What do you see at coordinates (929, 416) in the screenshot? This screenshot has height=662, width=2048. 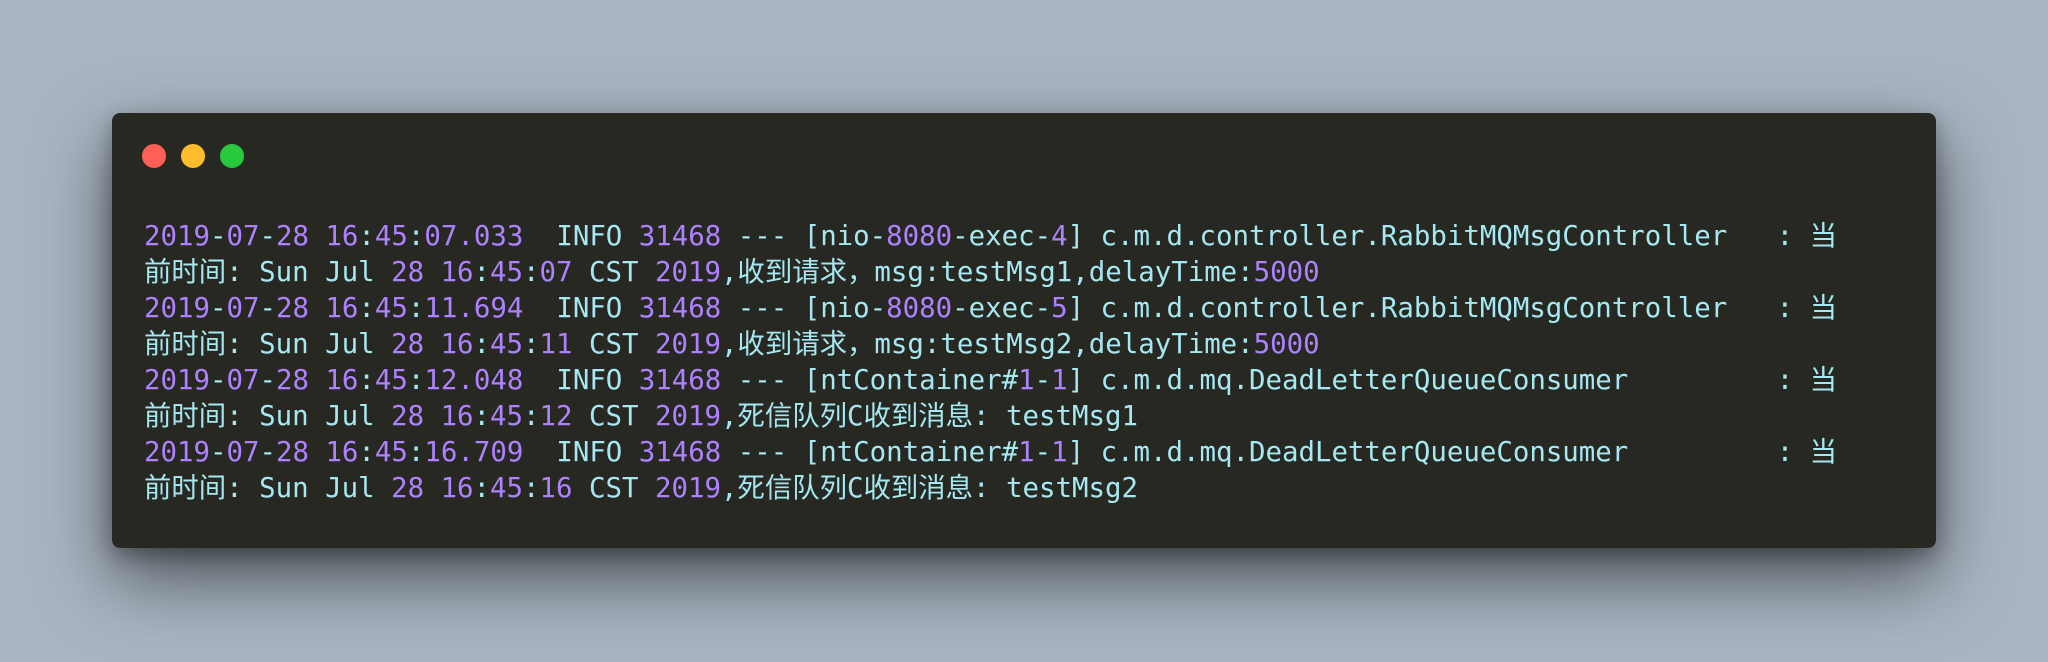 I see `log-text: ,死信队列C收到消息: testMsg1` at bounding box center [929, 416].